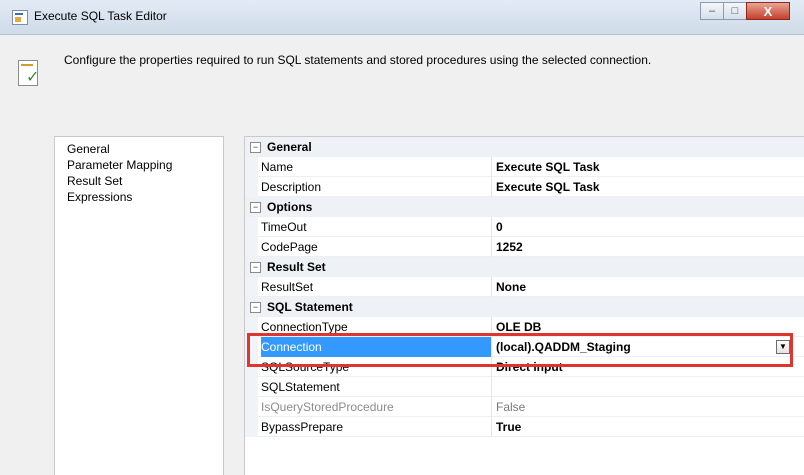  I want to click on title-bar: Execute SQL Task Editor – □ X, so click(402, 17).